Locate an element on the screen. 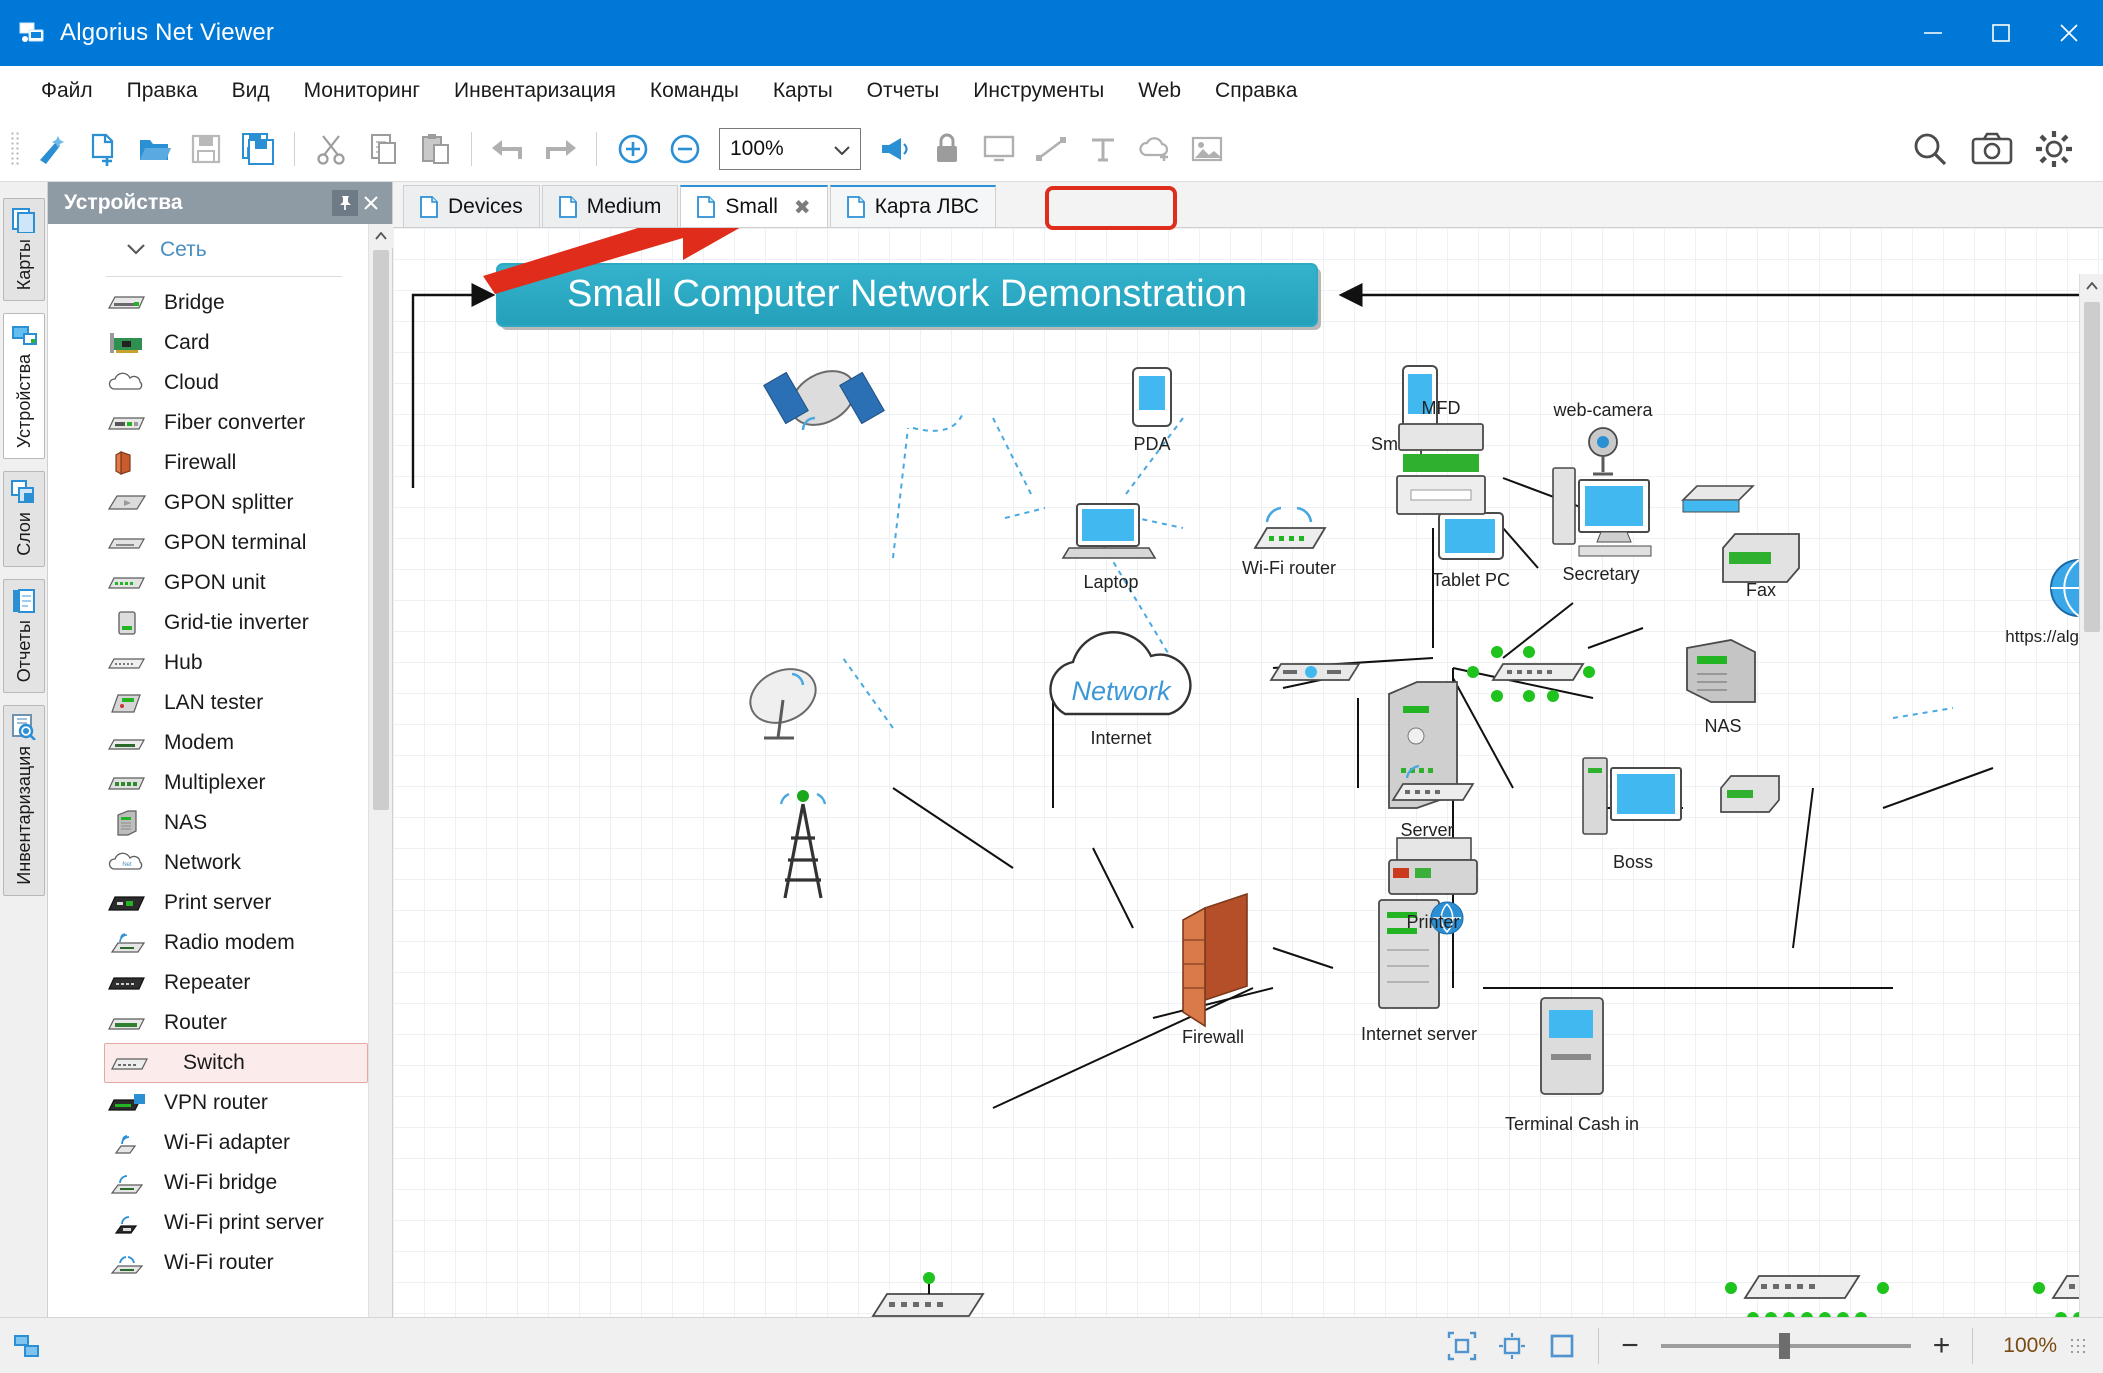 The height and width of the screenshot is (1373, 2103). device-item-wifi-router: Wi-Fi router is located at coordinates (208, 1263).